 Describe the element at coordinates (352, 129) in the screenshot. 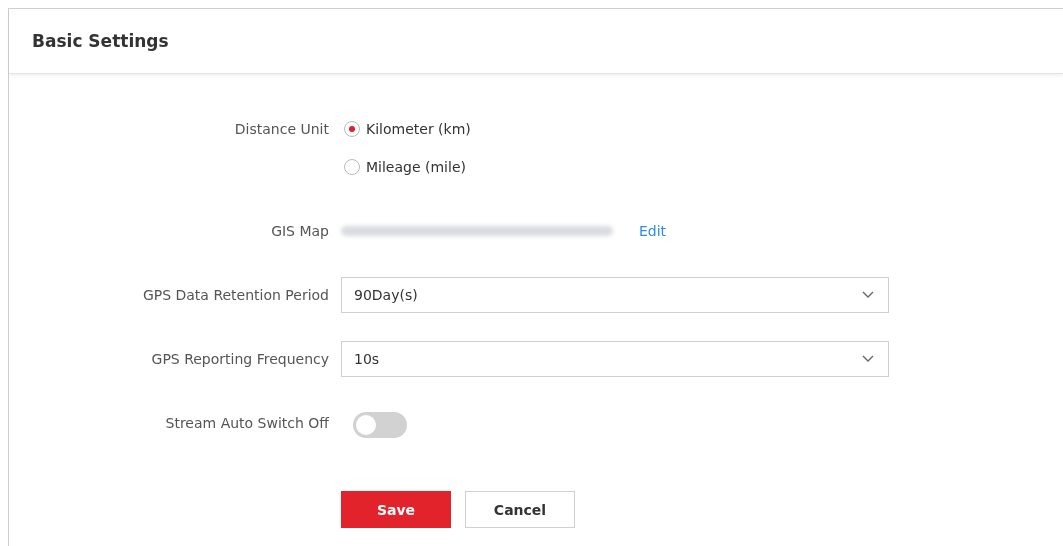

I see `radio-selected-icon` at that location.